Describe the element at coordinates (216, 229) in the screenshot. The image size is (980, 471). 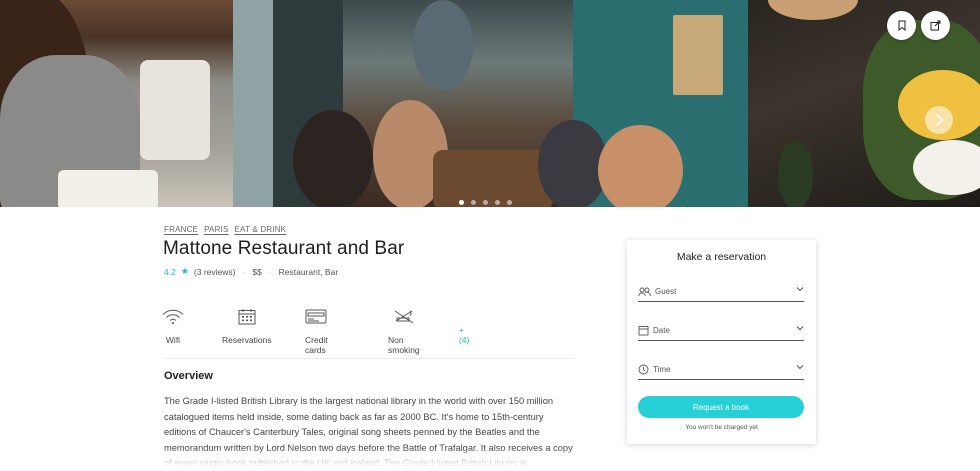
I see `breadcrumb-paris: PARIS` at that location.